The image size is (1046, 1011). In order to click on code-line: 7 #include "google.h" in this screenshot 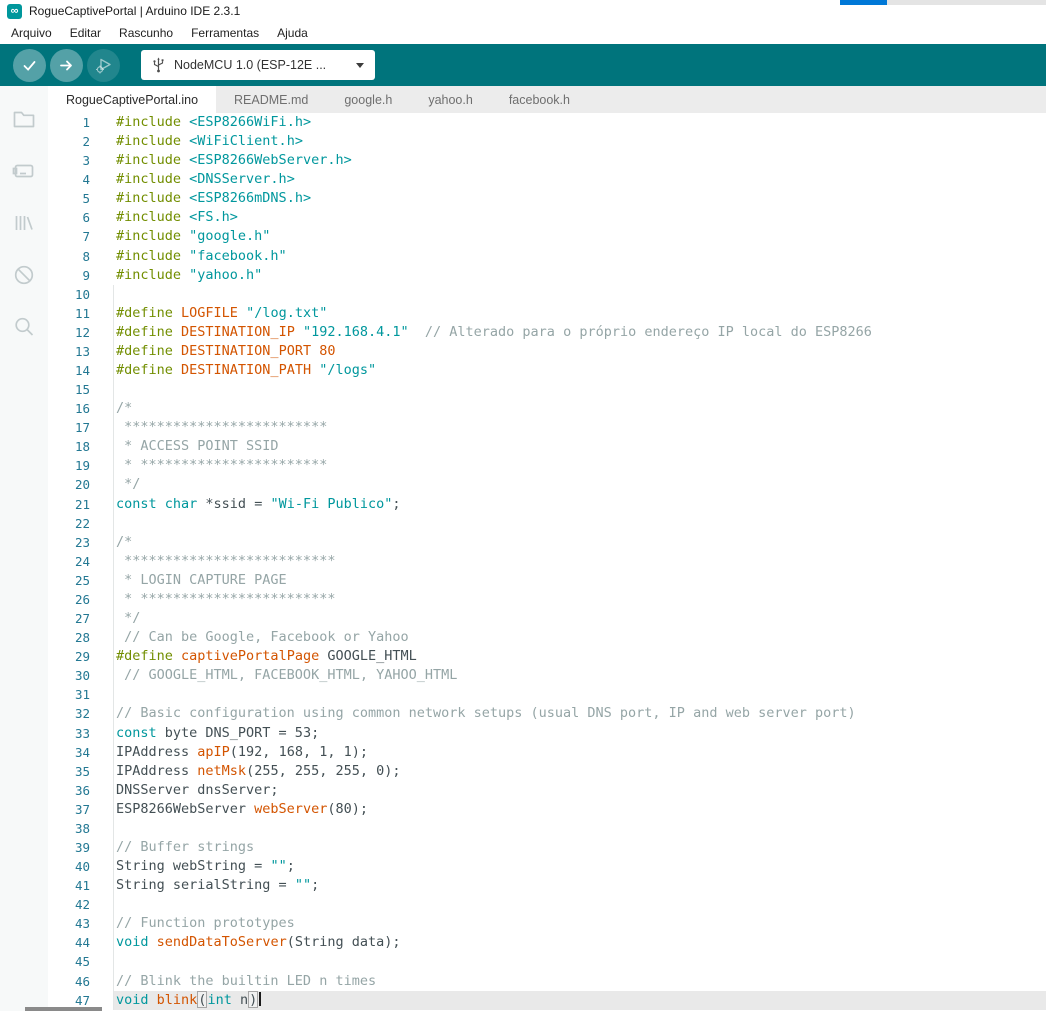, I will do `click(547, 236)`.